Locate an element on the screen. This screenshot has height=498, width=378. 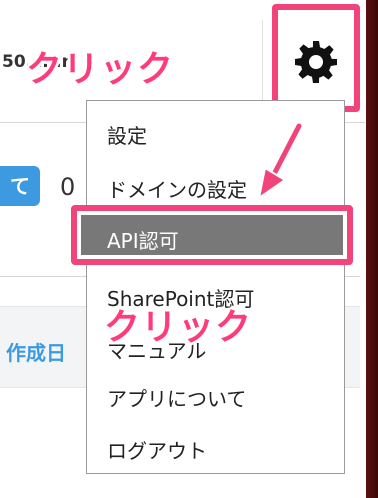
menu-item-about: アプリについて is located at coordinates (176, 397).